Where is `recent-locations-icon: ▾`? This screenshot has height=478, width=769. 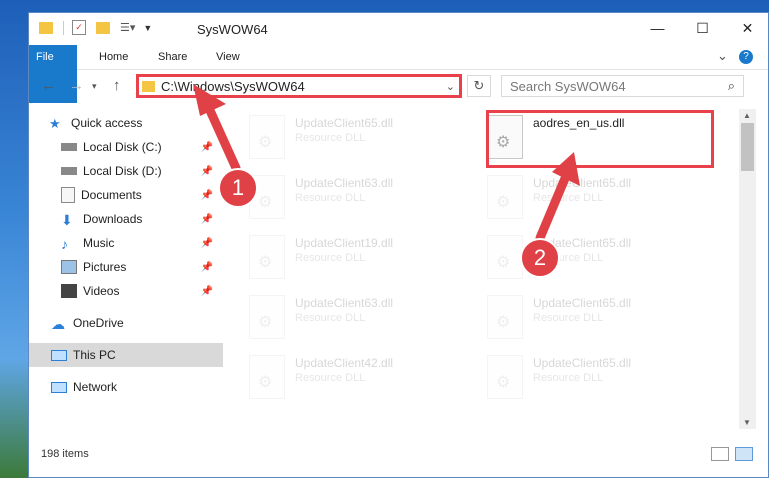 recent-locations-icon: ▾ is located at coordinates (94, 86).